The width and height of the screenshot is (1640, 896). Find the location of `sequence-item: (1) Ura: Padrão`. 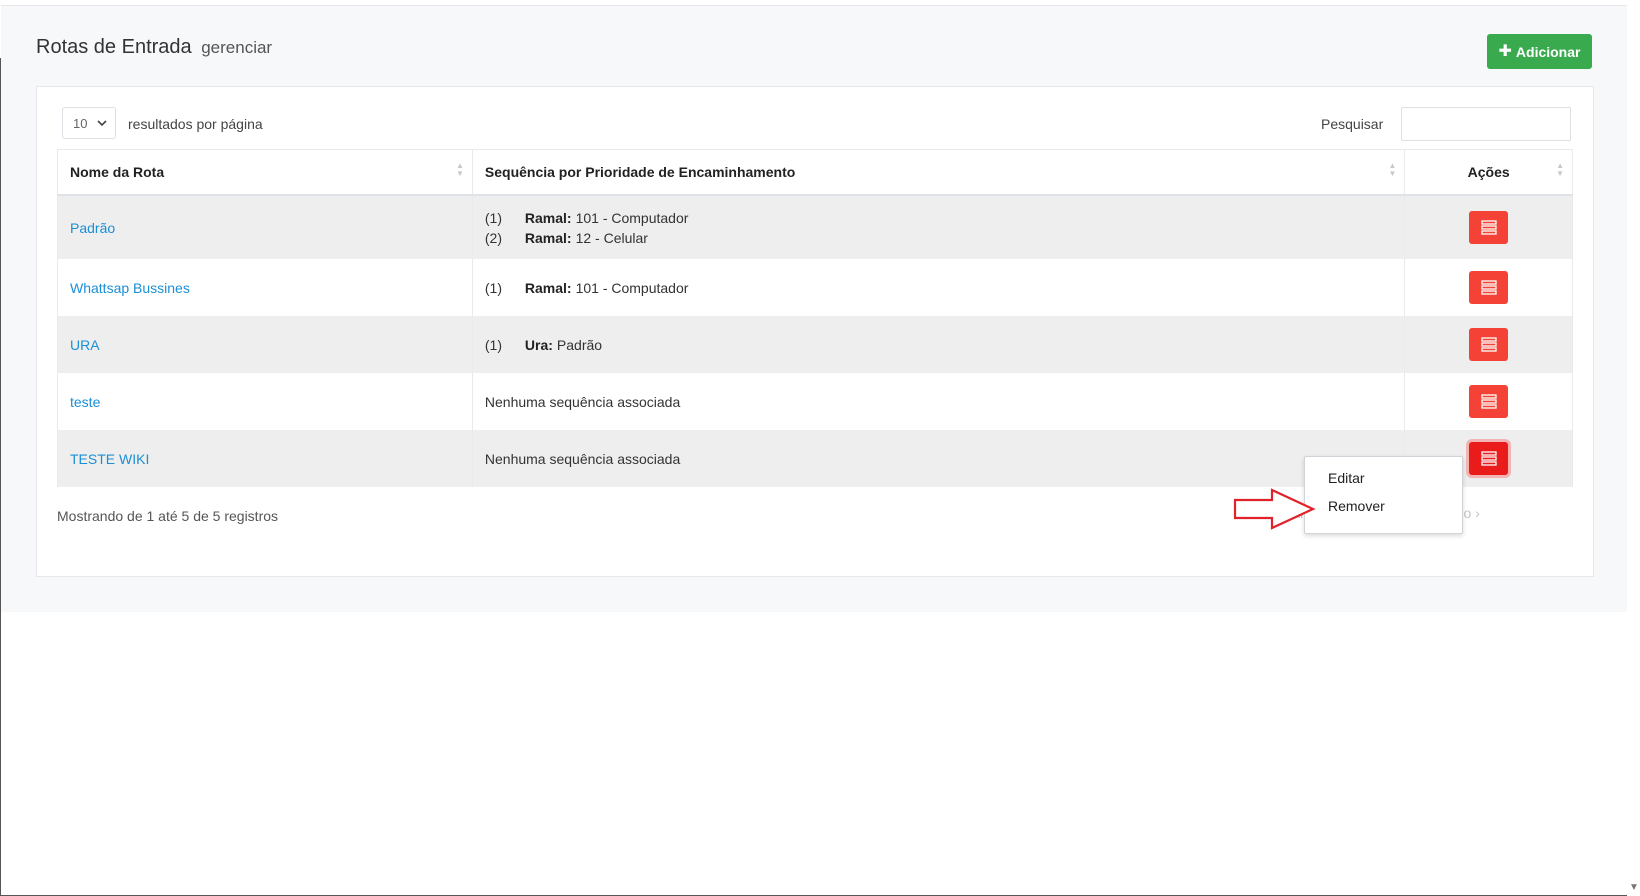

sequence-item: (1) Ura: Padrão is located at coordinates (938, 345).